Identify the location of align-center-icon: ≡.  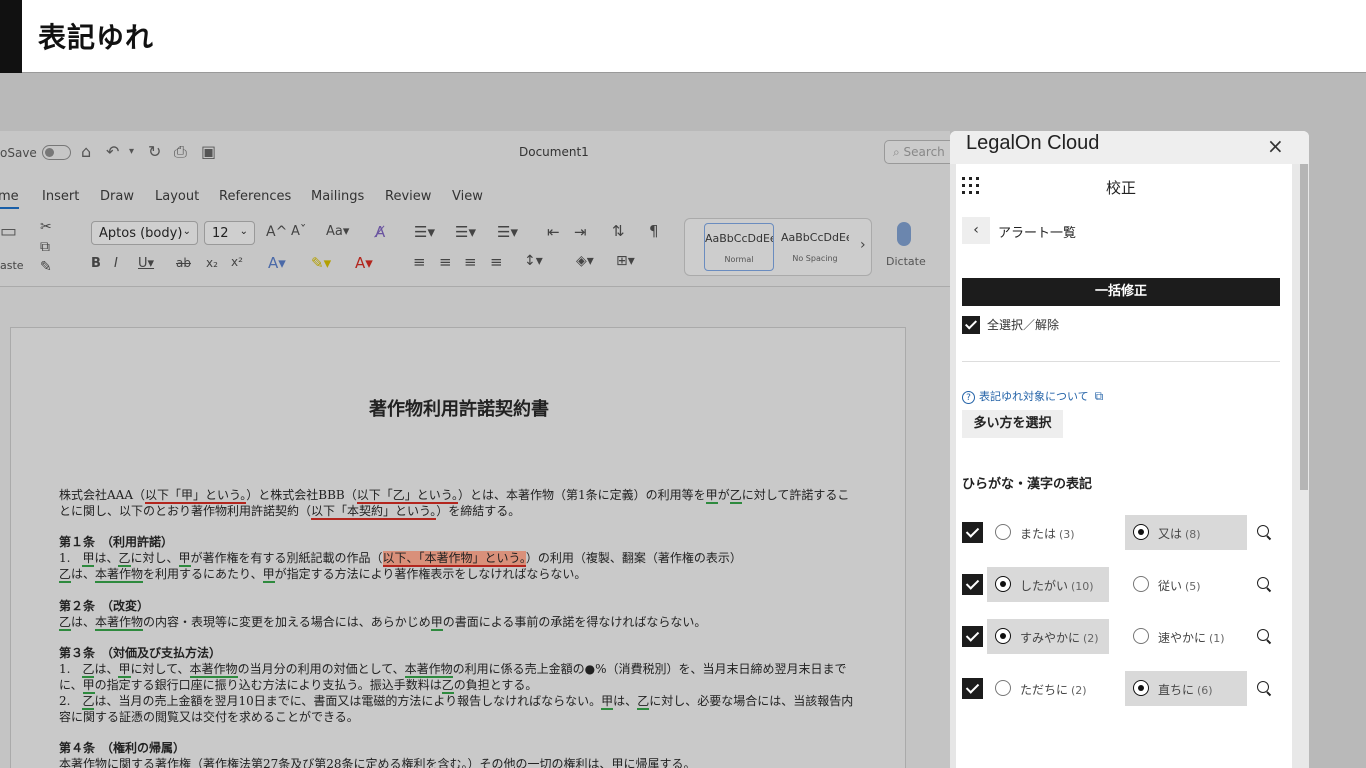
(445, 262).